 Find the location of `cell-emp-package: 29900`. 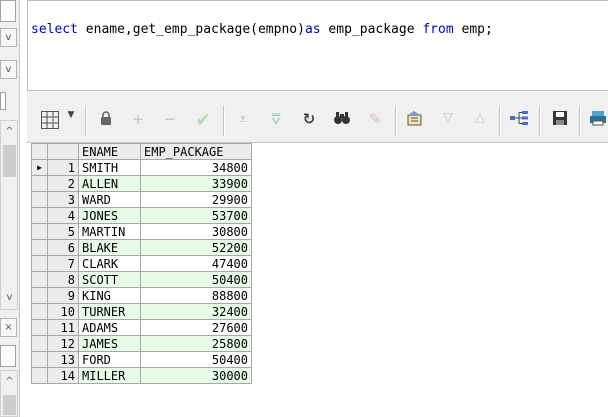

cell-emp-package: 29900 is located at coordinates (196, 199).